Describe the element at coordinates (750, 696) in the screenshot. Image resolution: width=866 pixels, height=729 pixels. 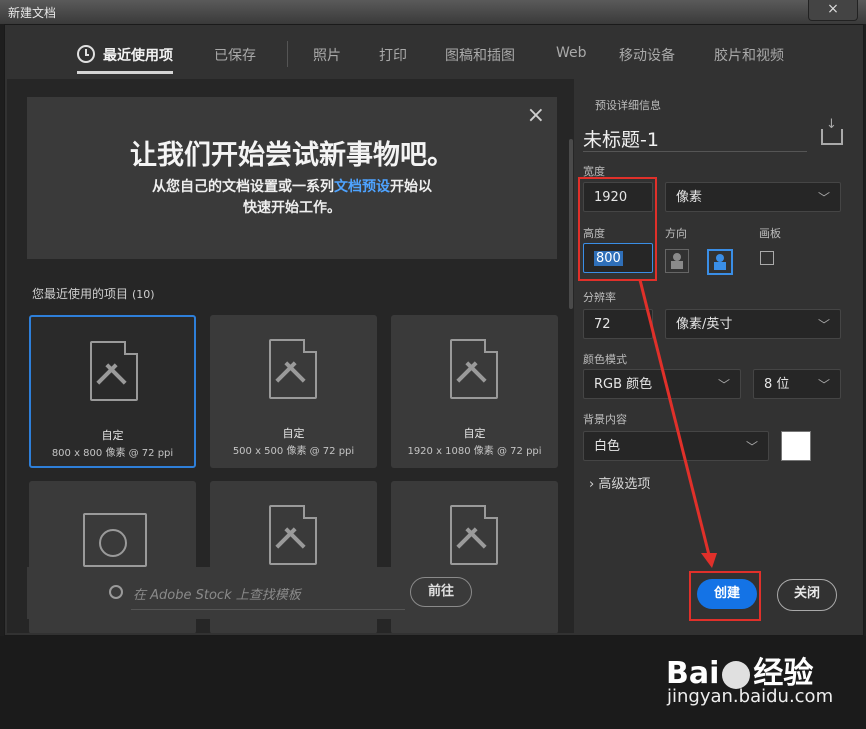
I see `watermark-url: jingyan.baidu.com` at that location.